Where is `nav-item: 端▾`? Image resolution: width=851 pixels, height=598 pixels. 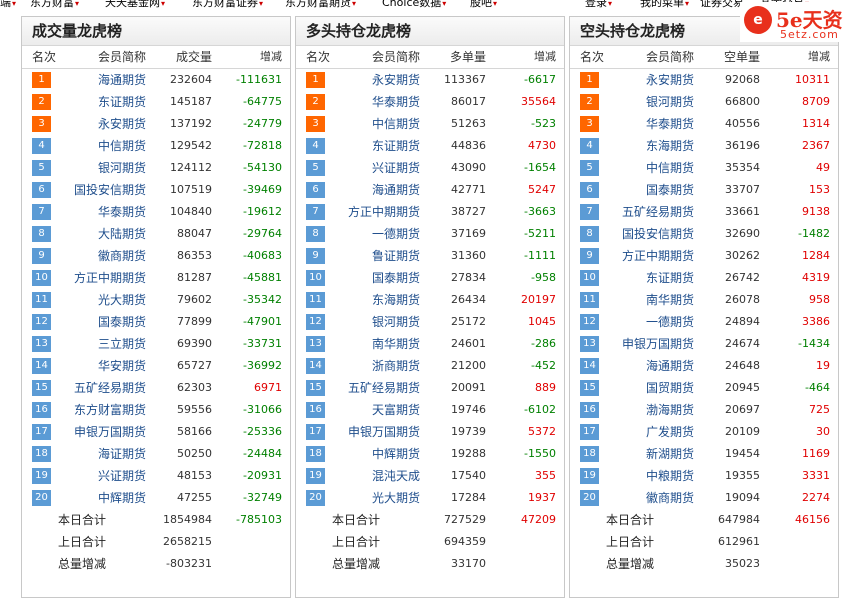
nav-item: 端▾ is located at coordinates (8, 4).